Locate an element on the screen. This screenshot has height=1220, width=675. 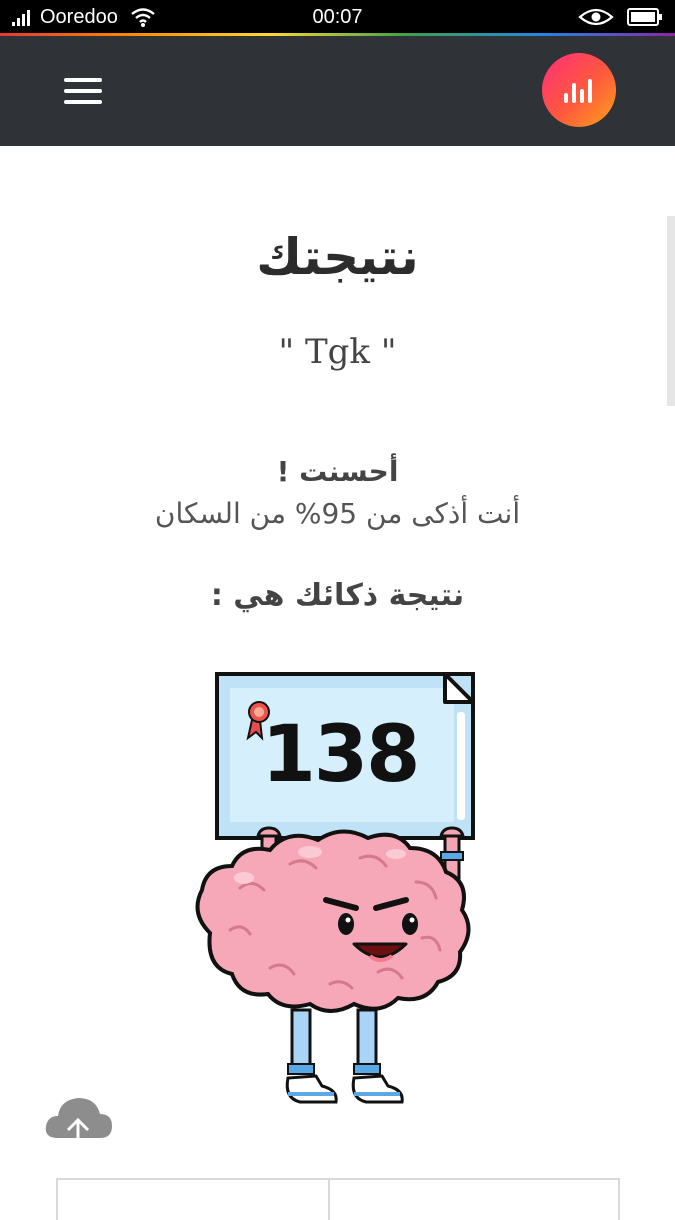
app-header is located at coordinates (337, 91).